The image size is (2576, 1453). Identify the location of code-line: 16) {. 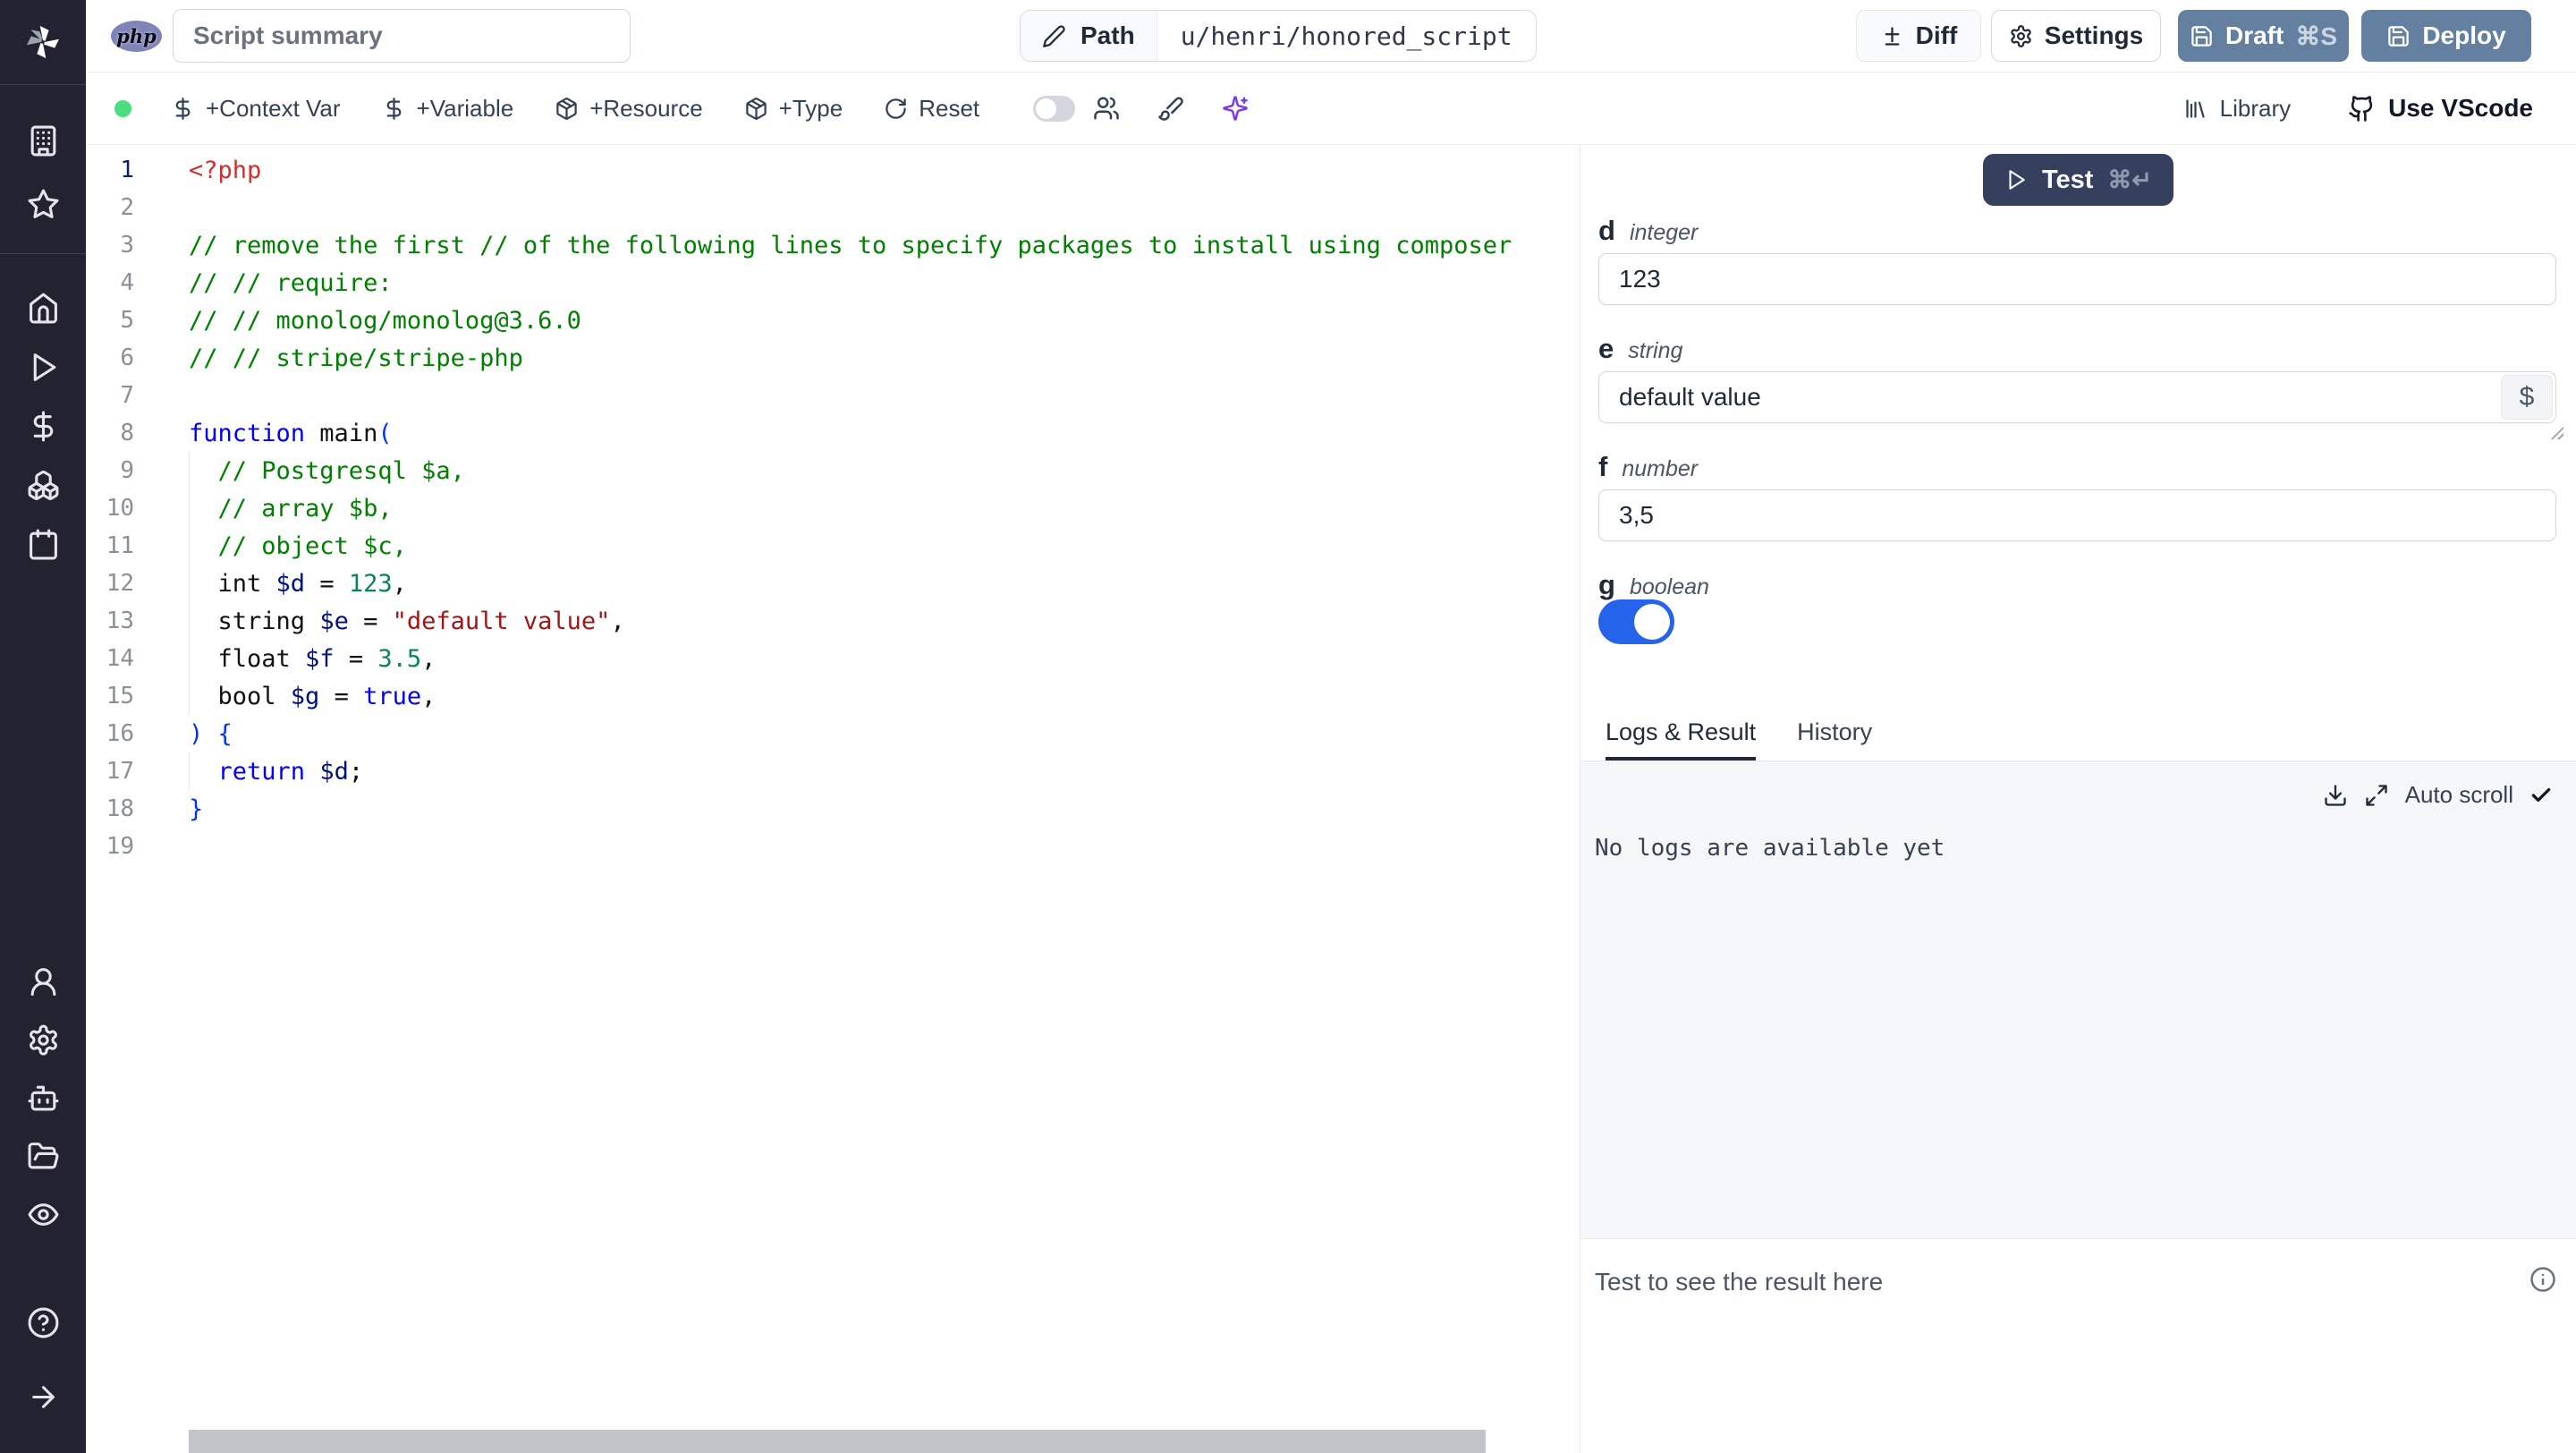
(833, 733).